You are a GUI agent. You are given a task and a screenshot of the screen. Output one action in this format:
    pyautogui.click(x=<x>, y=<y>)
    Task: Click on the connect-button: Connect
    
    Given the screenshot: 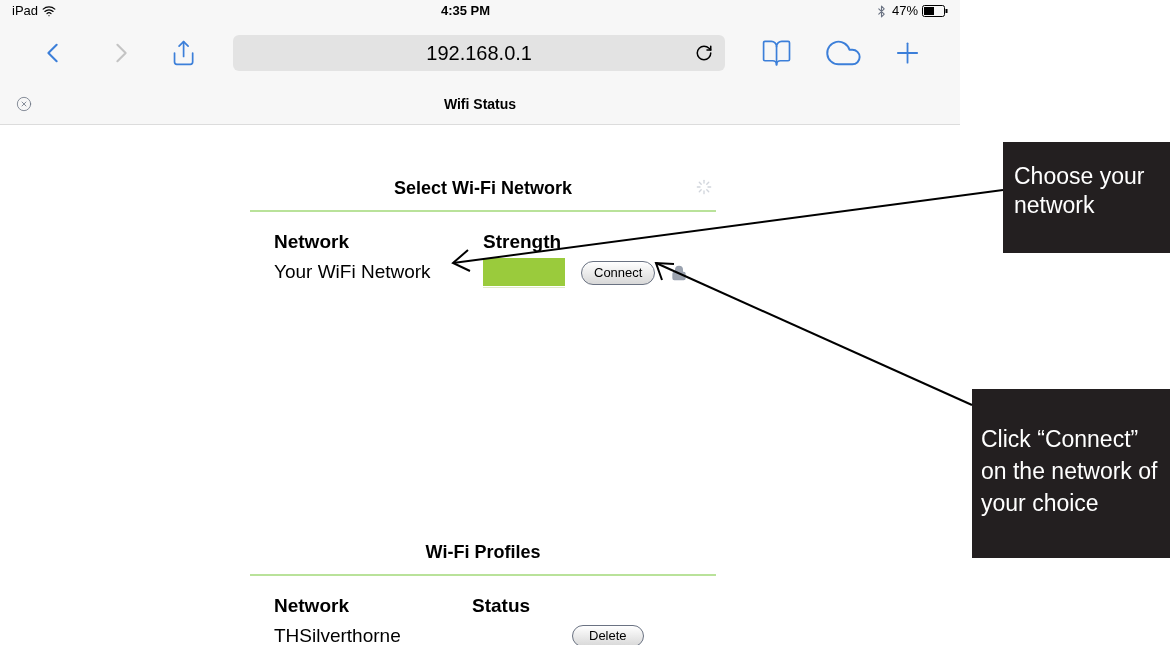 What is the action you would take?
    pyautogui.click(x=618, y=272)
    